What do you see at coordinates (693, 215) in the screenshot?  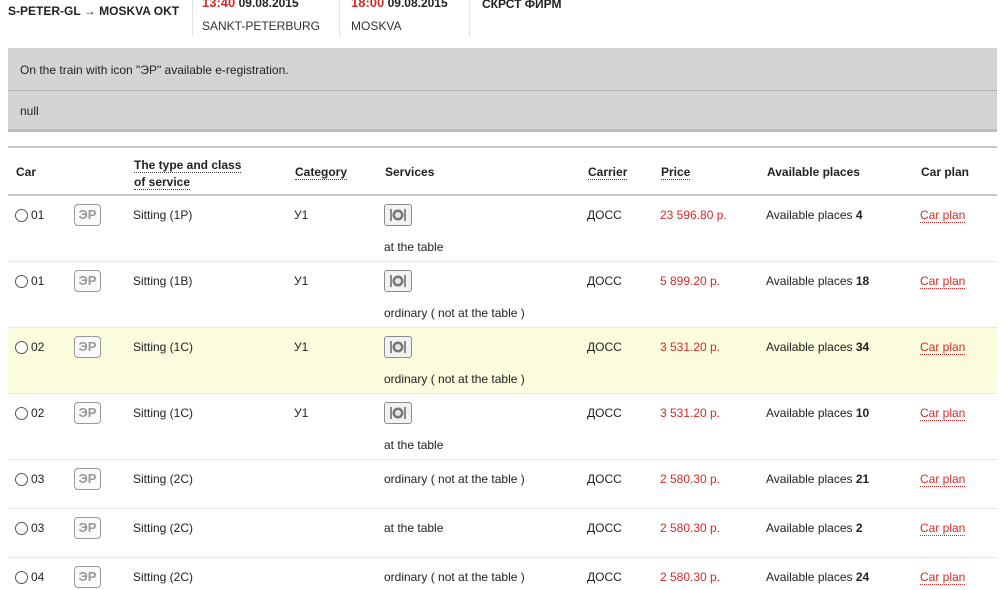 I see `ticket-price: 23 596.80 р.` at bounding box center [693, 215].